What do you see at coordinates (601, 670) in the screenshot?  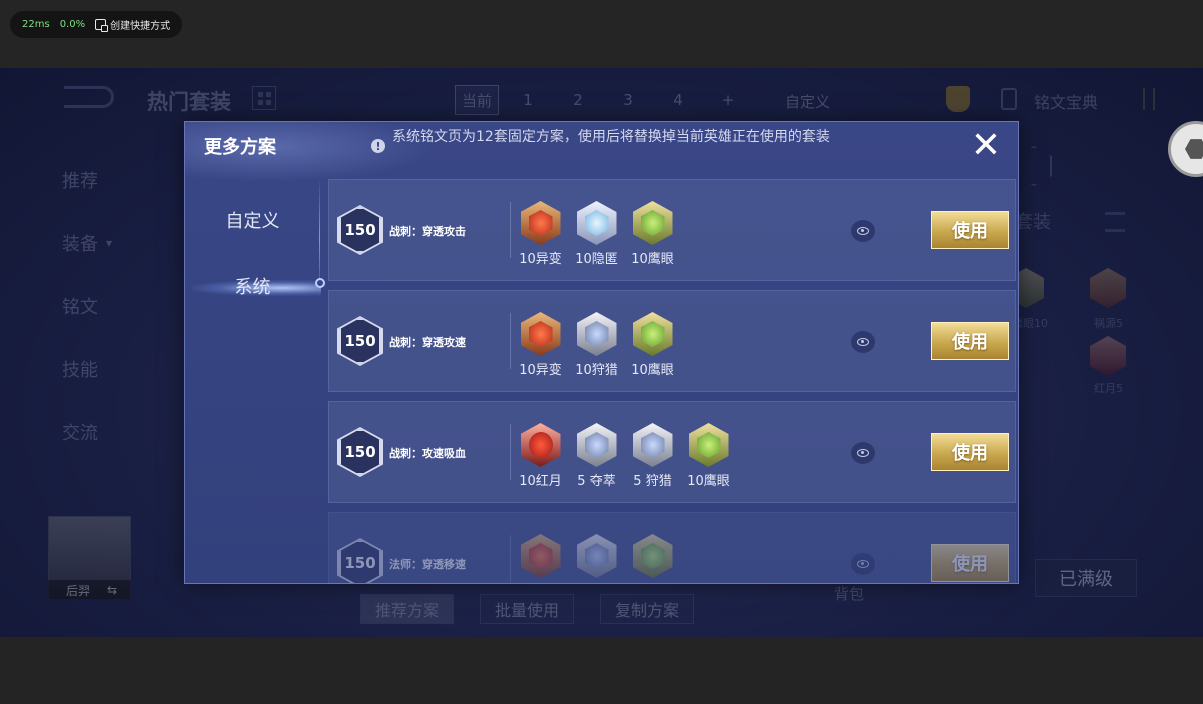 I see `bottom-strip` at bounding box center [601, 670].